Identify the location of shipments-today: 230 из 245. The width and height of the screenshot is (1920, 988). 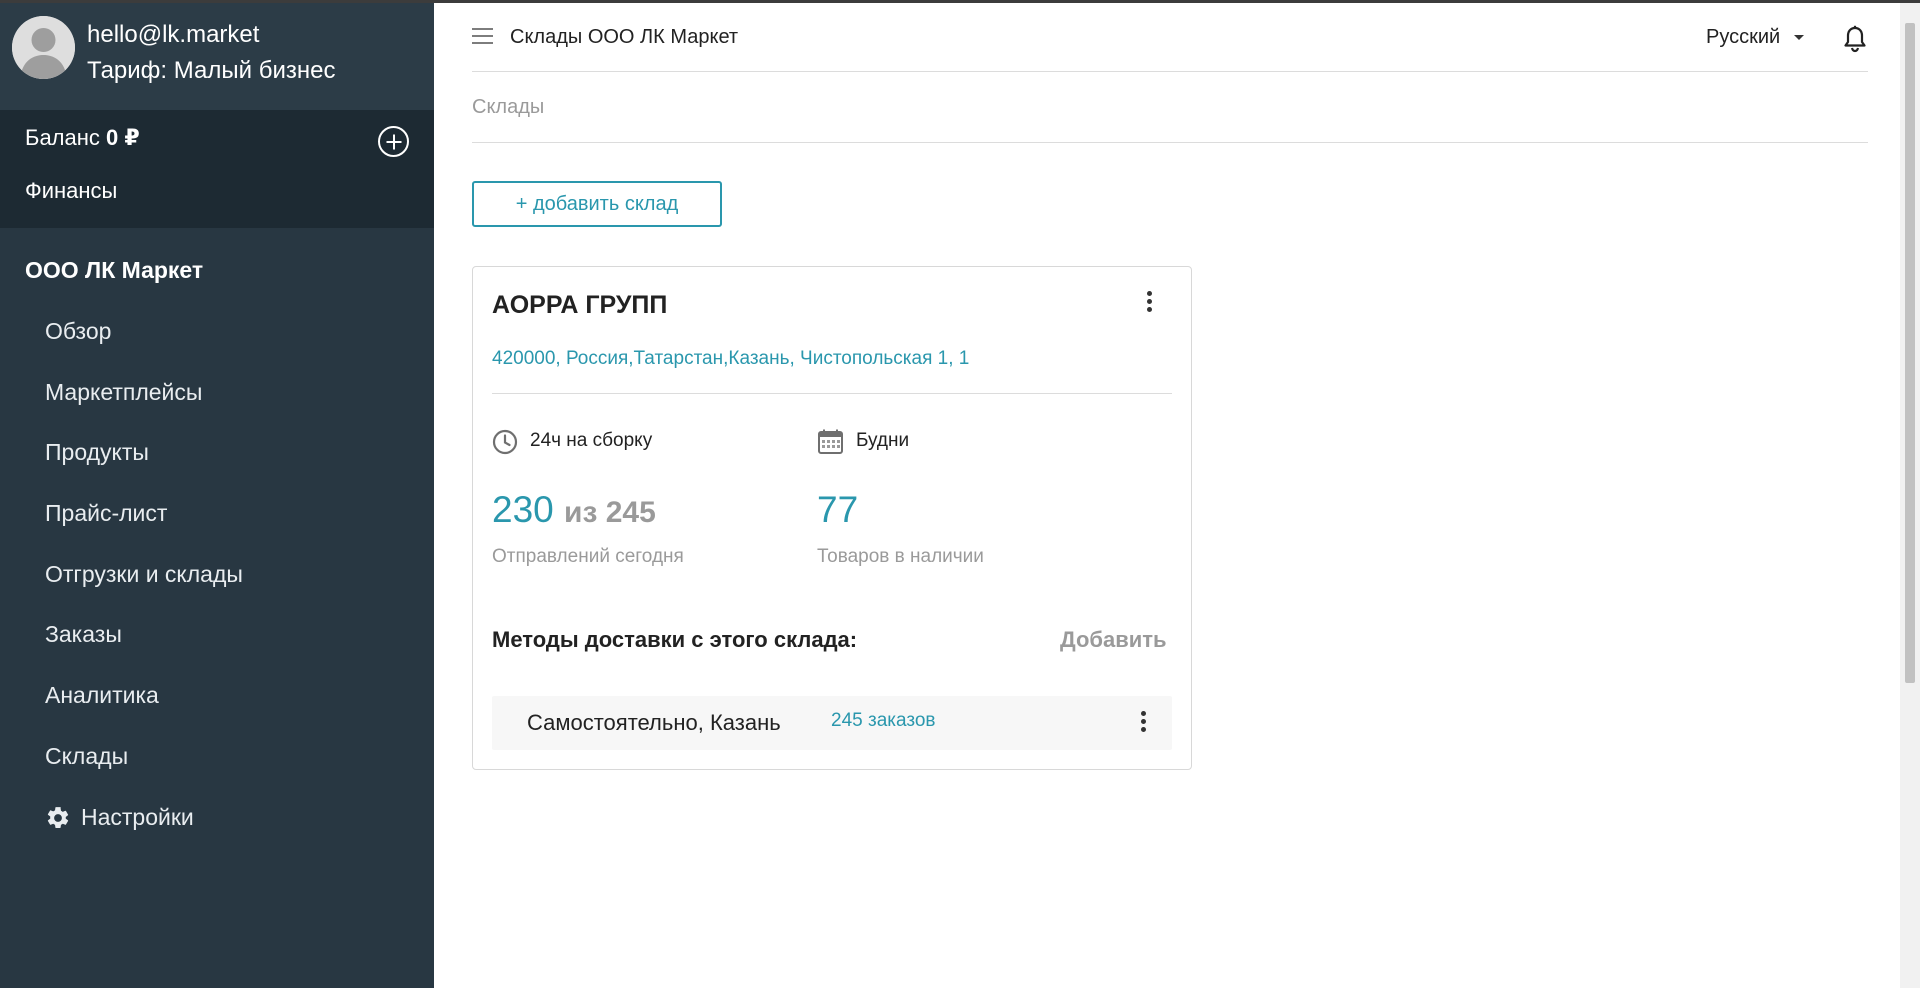
(574, 510).